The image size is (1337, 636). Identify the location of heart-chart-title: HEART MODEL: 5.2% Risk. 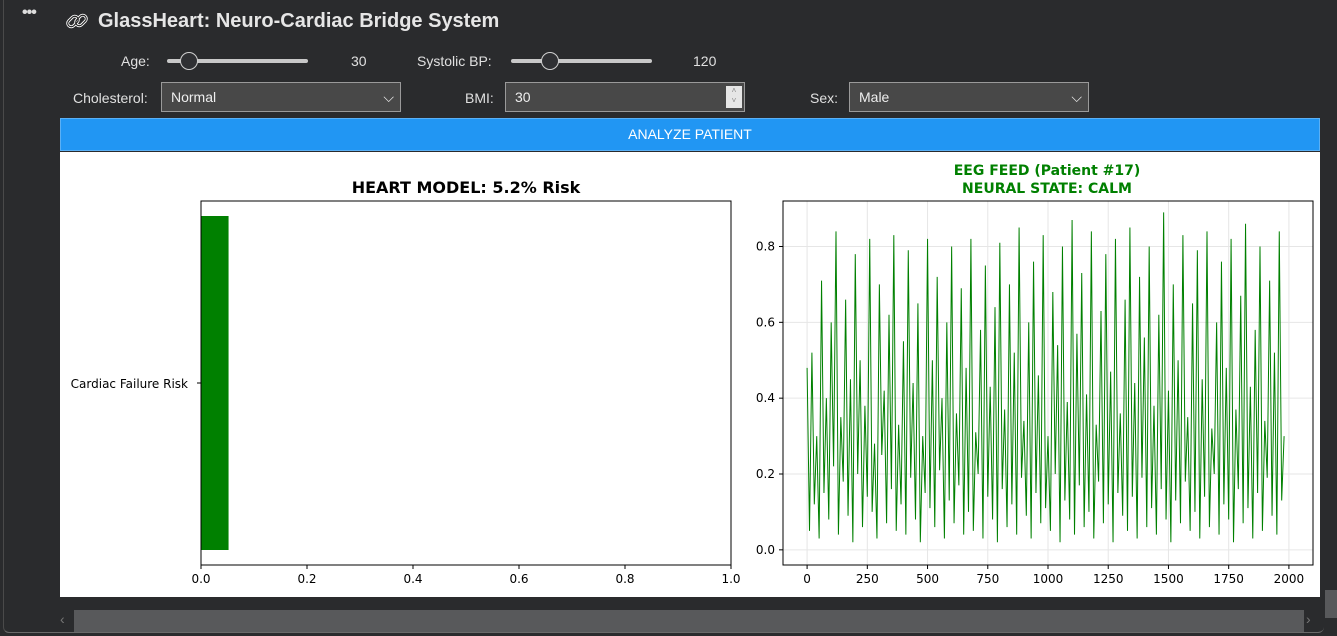
(466, 187).